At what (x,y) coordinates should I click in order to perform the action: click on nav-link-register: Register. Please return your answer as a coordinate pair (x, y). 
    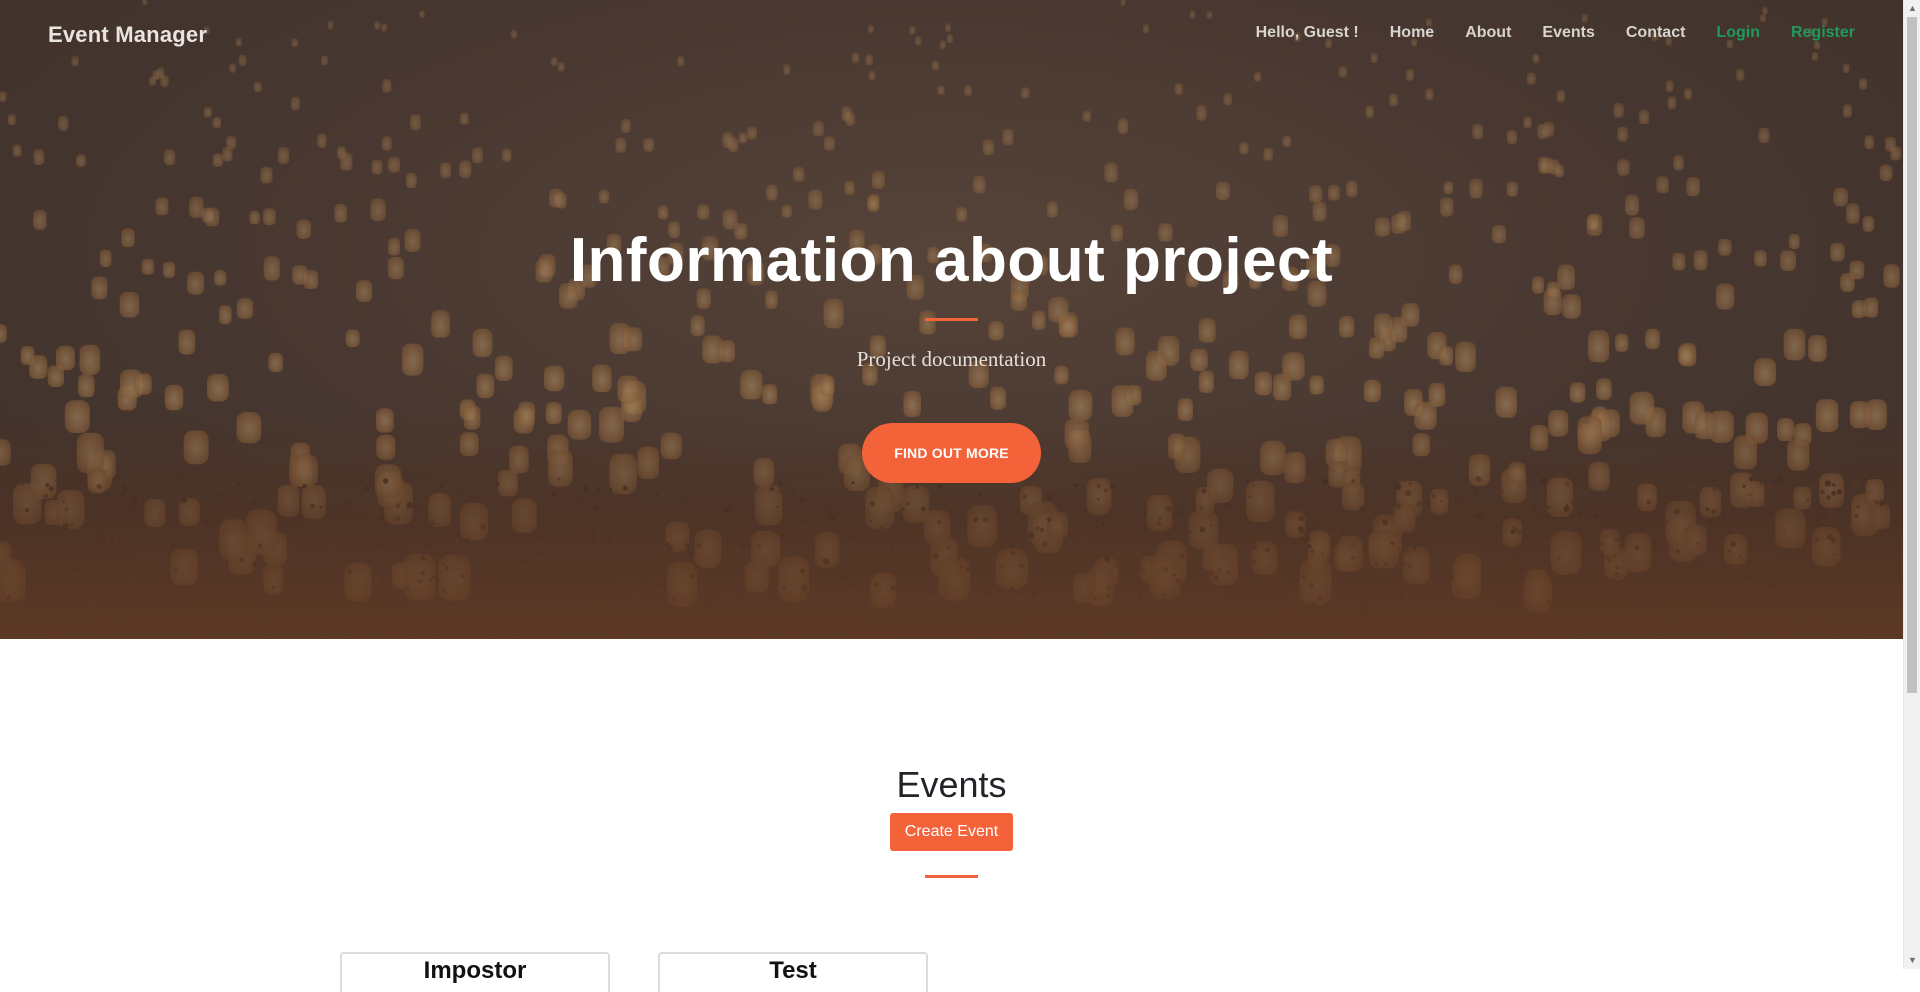
    Looking at the image, I should click on (1823, 33).